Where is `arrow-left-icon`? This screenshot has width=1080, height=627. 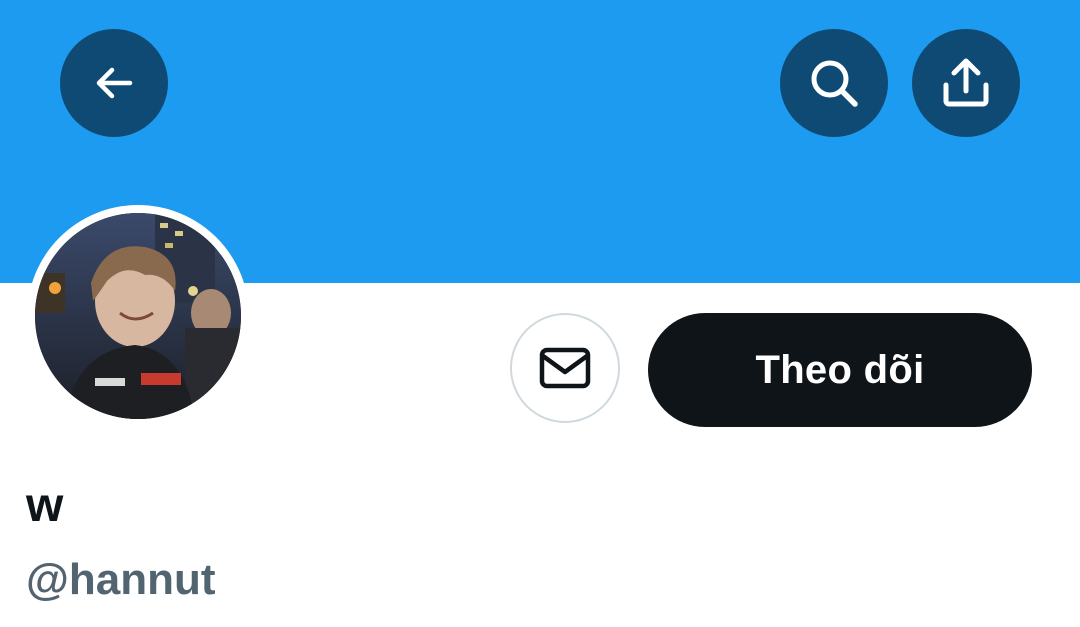
arrow-left-icon is located at coordinates (114, 83).